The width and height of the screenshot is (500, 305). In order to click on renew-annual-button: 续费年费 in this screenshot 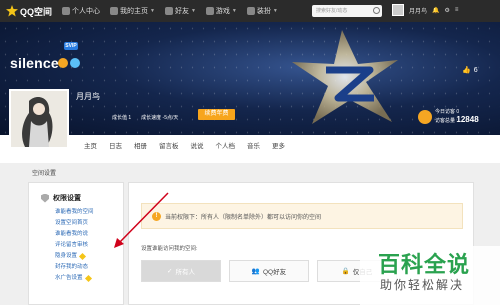, I will do `click(216, 114)`.